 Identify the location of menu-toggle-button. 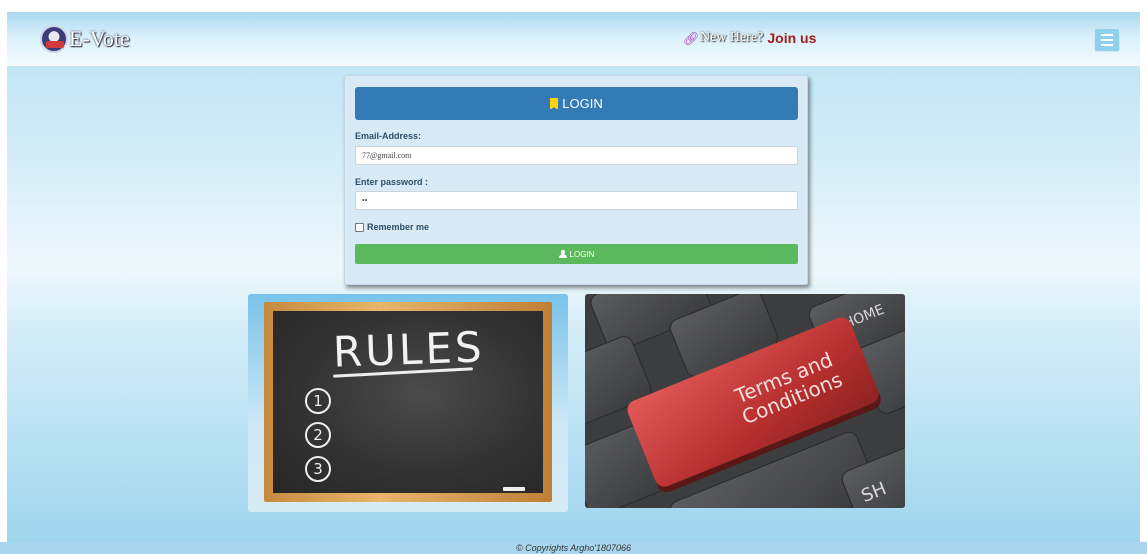
(1107, 40).